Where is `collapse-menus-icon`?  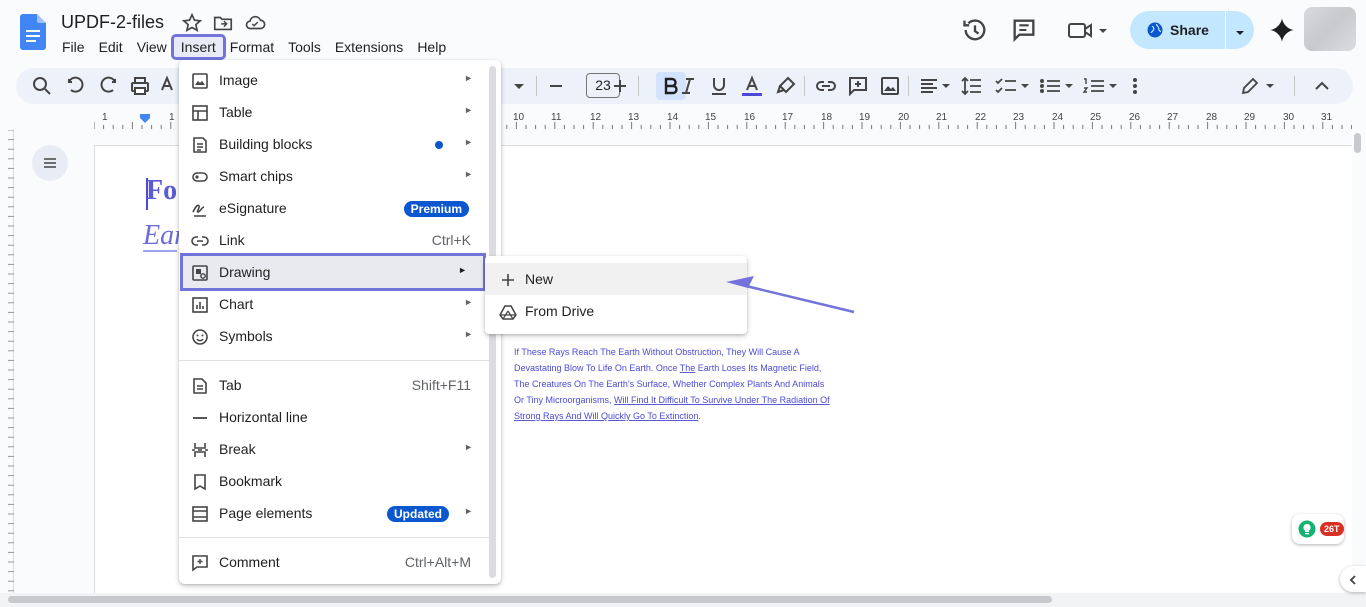
collapse-menus-icon is located at coordinates (1322, 86).